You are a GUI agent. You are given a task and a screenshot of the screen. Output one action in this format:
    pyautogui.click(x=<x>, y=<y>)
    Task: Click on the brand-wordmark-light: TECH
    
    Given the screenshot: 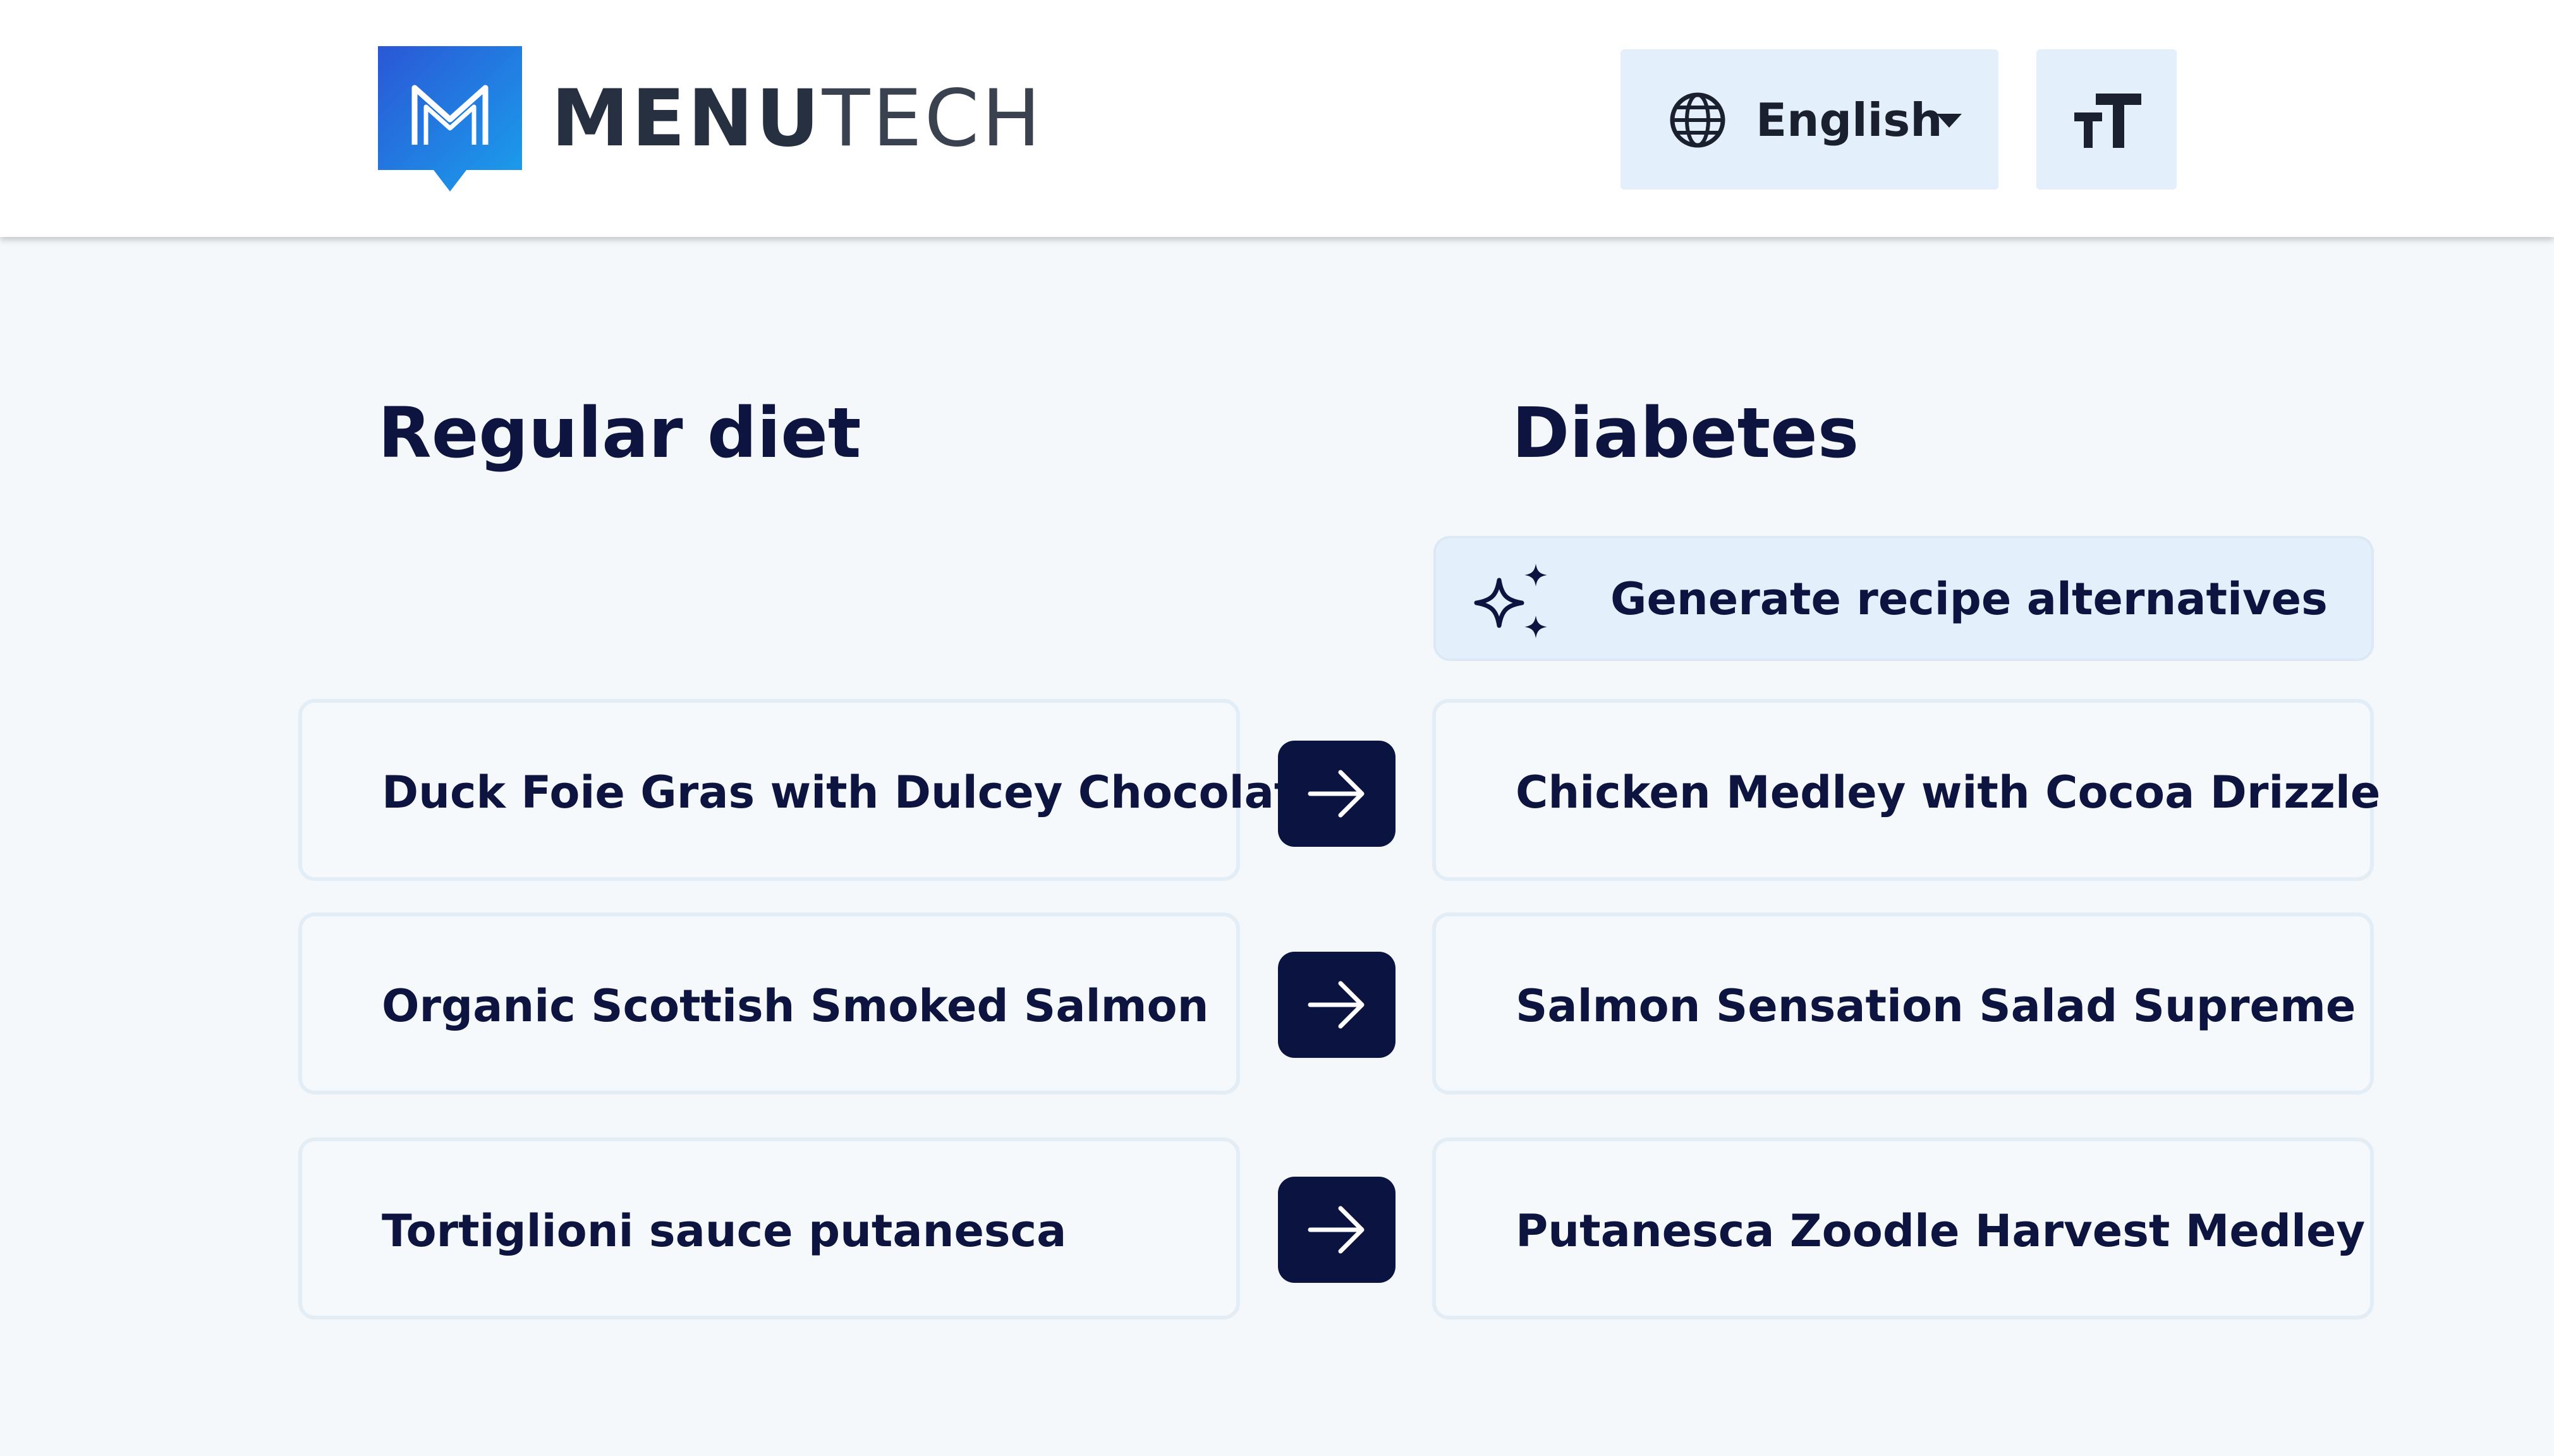 What is the action you would take?
    pyautogui.click(x=933, y=118)
    